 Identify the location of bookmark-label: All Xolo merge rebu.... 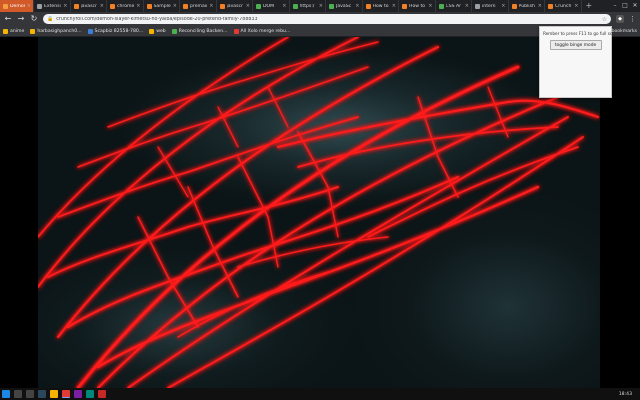
(265, 31).